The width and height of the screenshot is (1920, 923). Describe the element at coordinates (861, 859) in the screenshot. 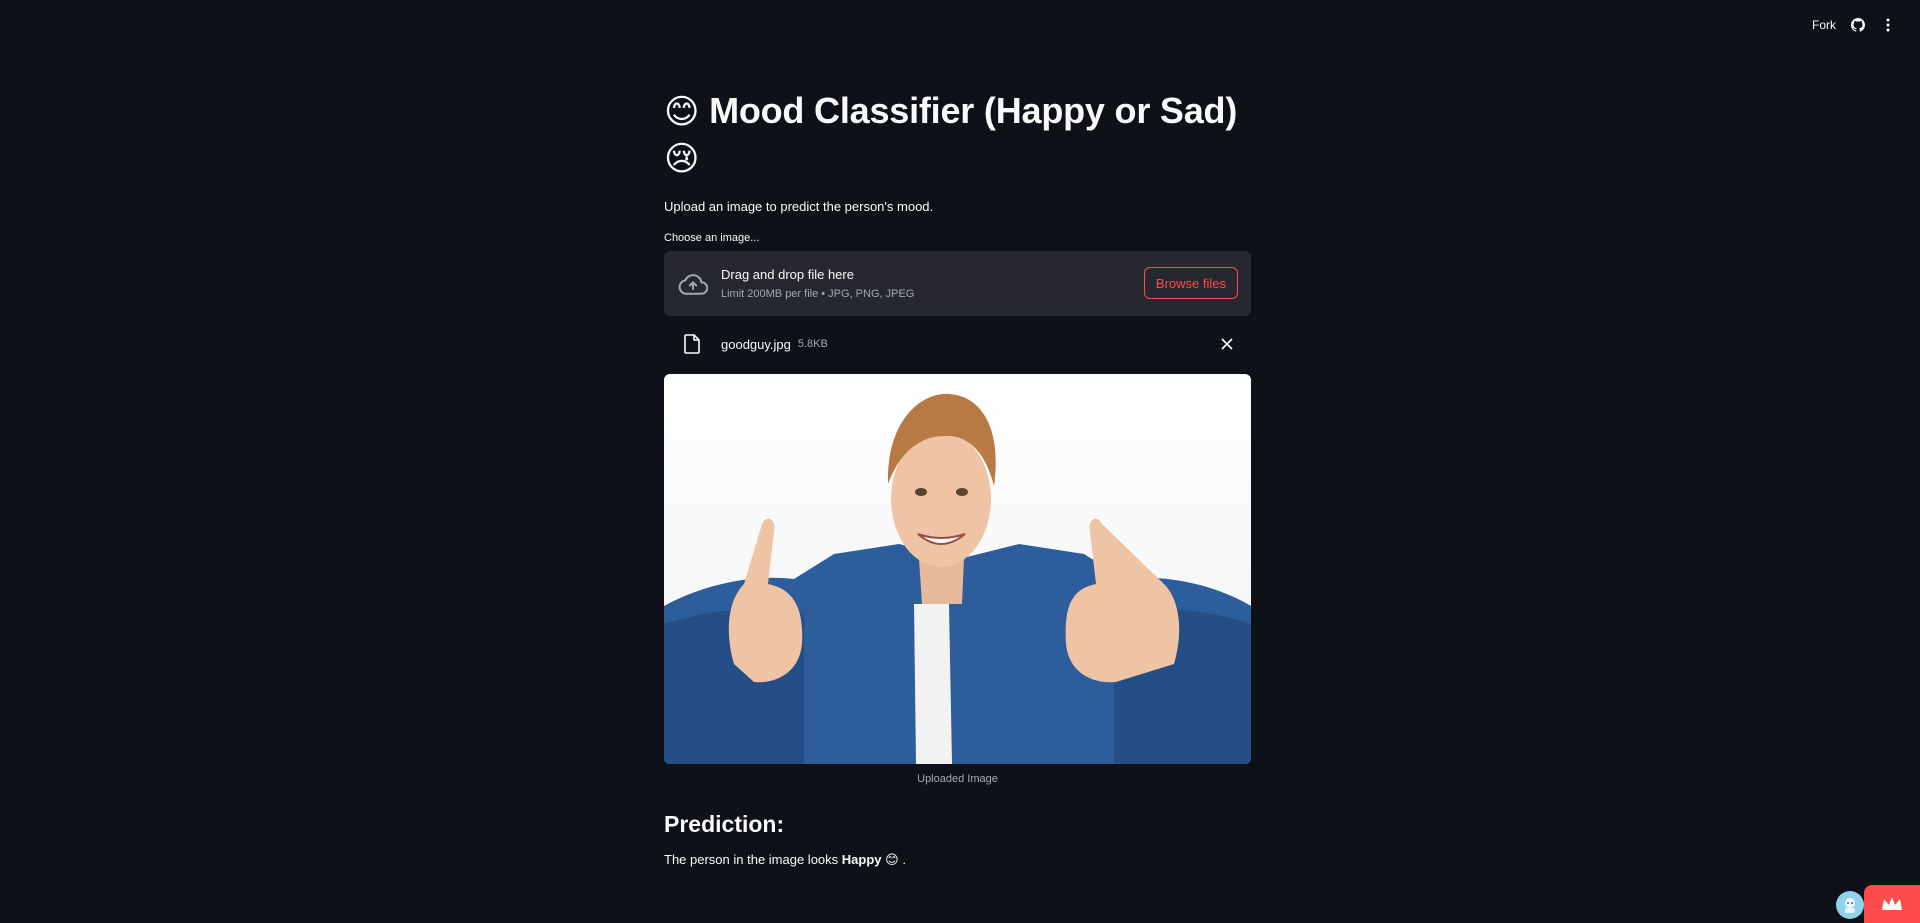

I see `prediction-value: Happy` at that location.